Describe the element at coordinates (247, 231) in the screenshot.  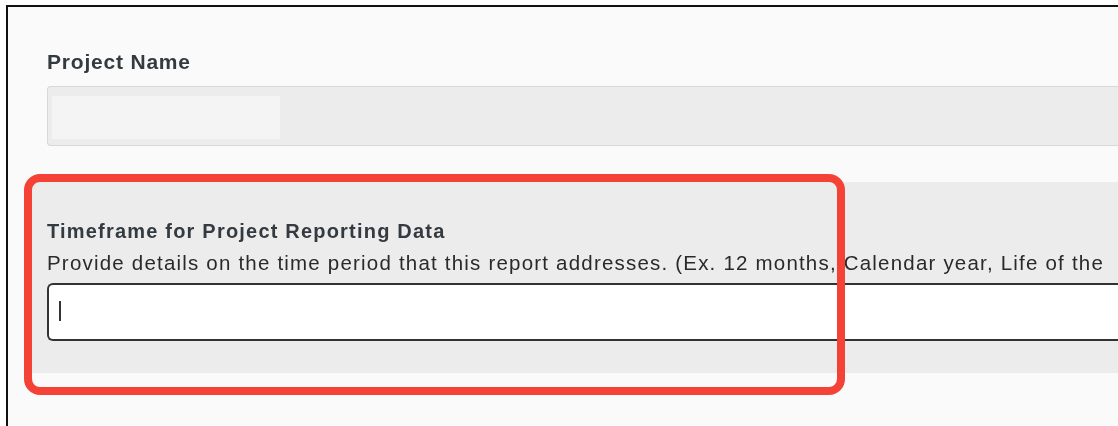
I see `field-label: Timeframe for Project Reporting Data` at that location.